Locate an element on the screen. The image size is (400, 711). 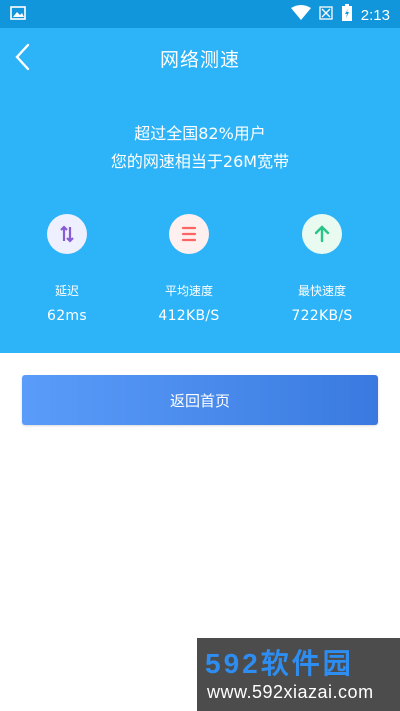
no-signal-icon is located at coordinates (326, 15).